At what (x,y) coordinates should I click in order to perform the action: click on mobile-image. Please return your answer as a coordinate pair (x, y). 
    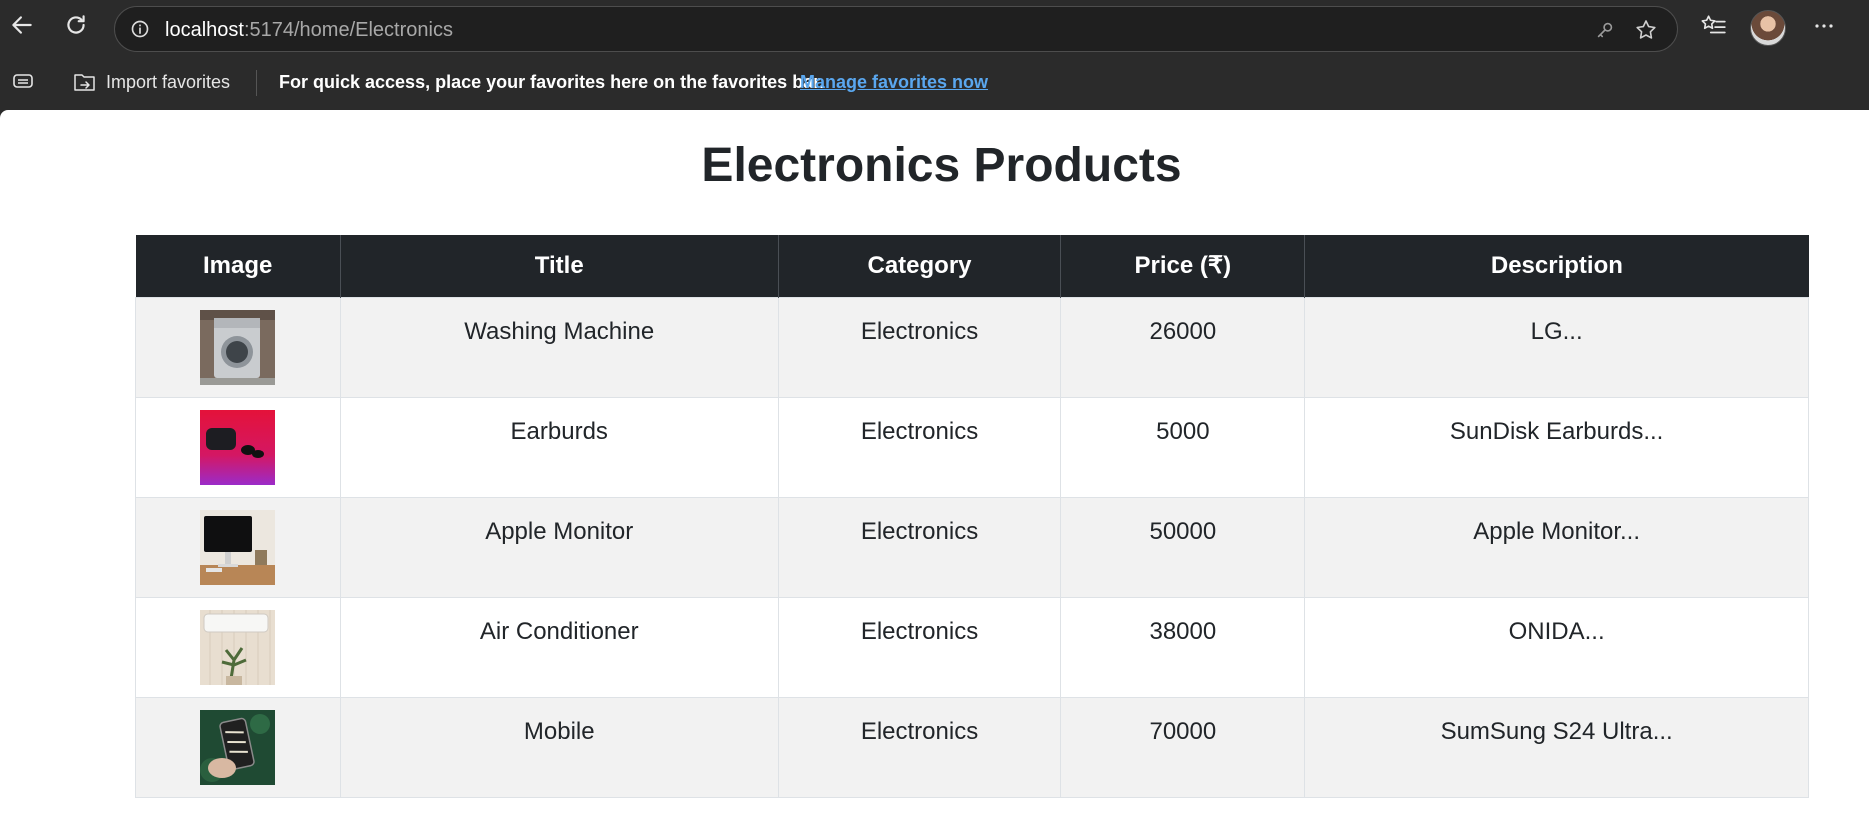
    Looking at the image, I should click on (238, 747).